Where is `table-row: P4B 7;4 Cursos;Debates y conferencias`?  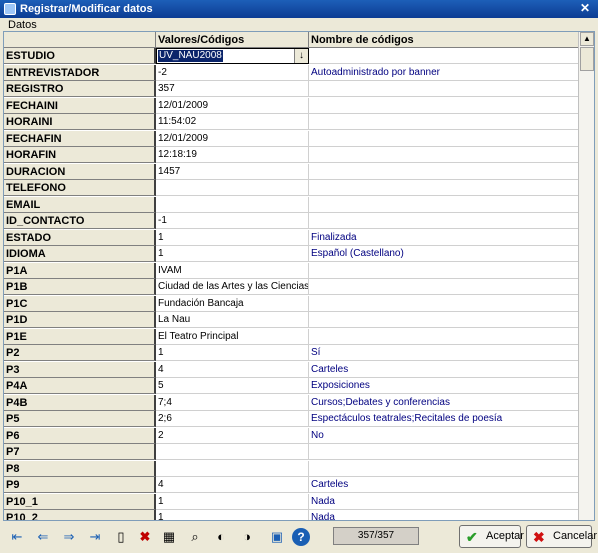 table-row: P4B 7;4 Cursos;Debates y conferencias is located at coordinates (291, 402).